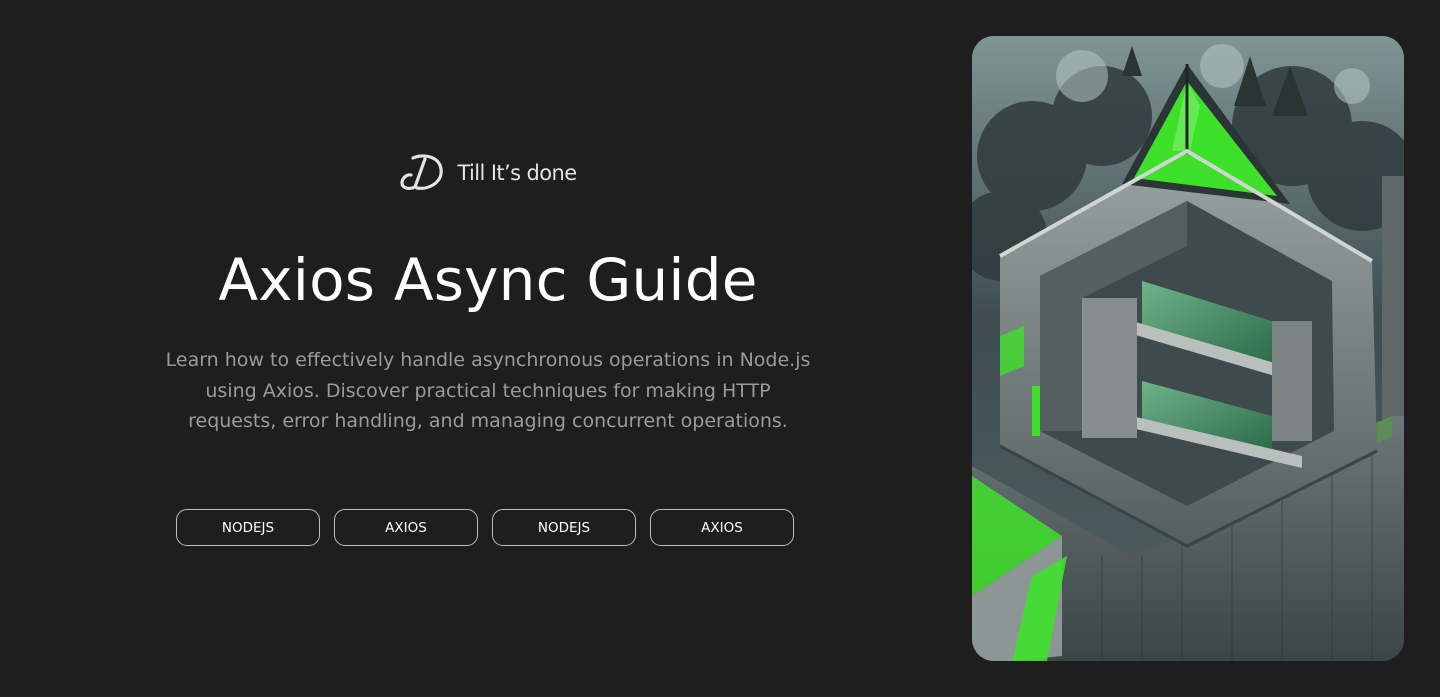  Describe the element at coordinates (485, 527) in the screenshot. I see `tag-list: NODEJS AXIOS NODEJS AXIOS` at that location.